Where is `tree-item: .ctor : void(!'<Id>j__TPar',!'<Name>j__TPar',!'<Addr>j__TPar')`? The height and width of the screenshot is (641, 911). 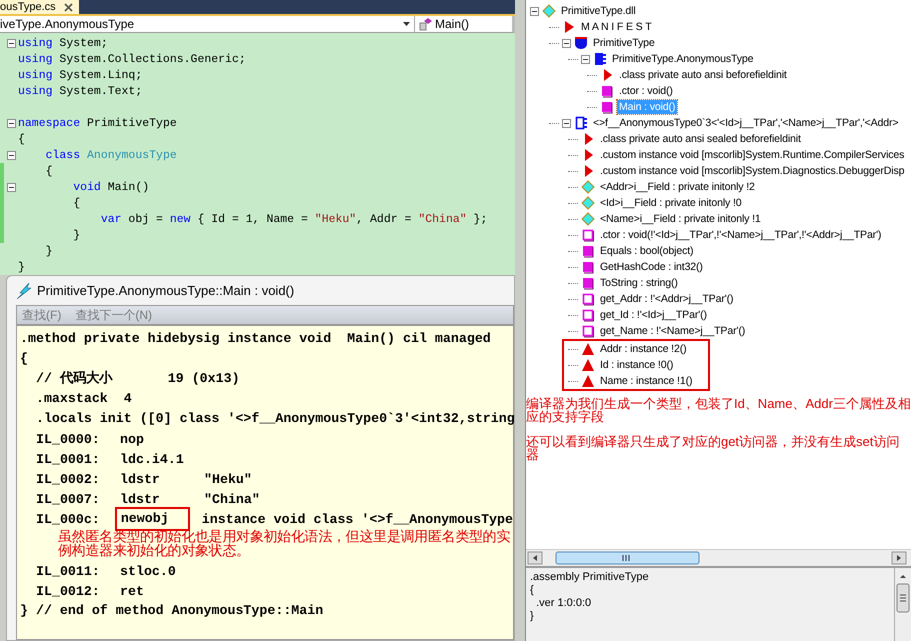 tree-item: .ctor : void(!'<Id>j__TPar',!'<Name>j__TPar',!'<Addr>j__TPar') is located at coordinates (741, 235).